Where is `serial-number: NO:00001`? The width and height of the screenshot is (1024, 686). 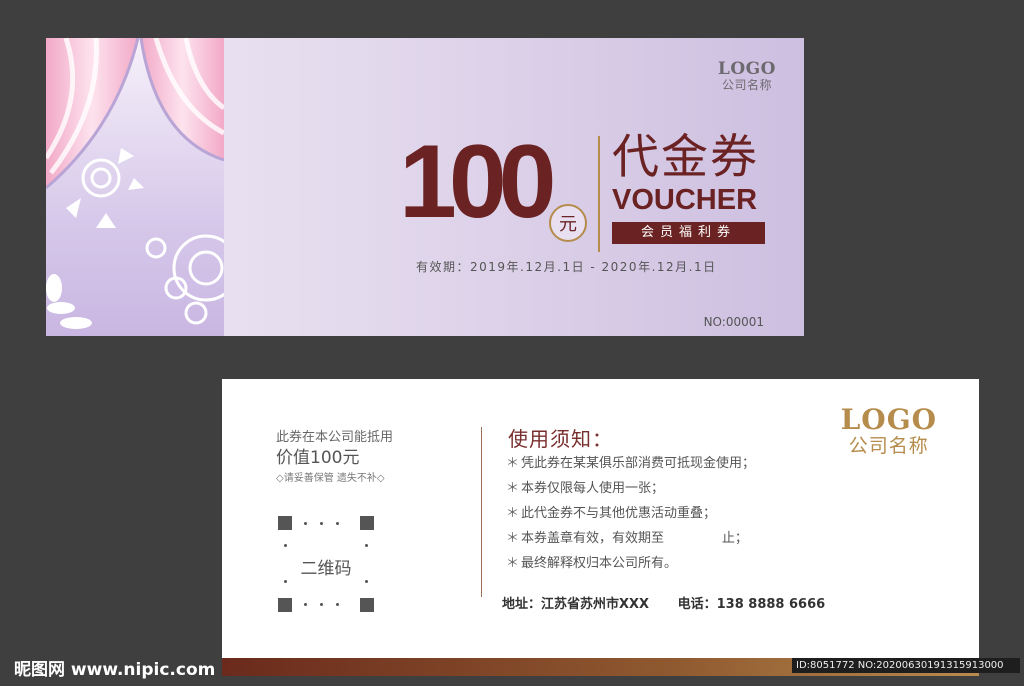
serial-number: NO:00001 is located at coordinates (733, 322).